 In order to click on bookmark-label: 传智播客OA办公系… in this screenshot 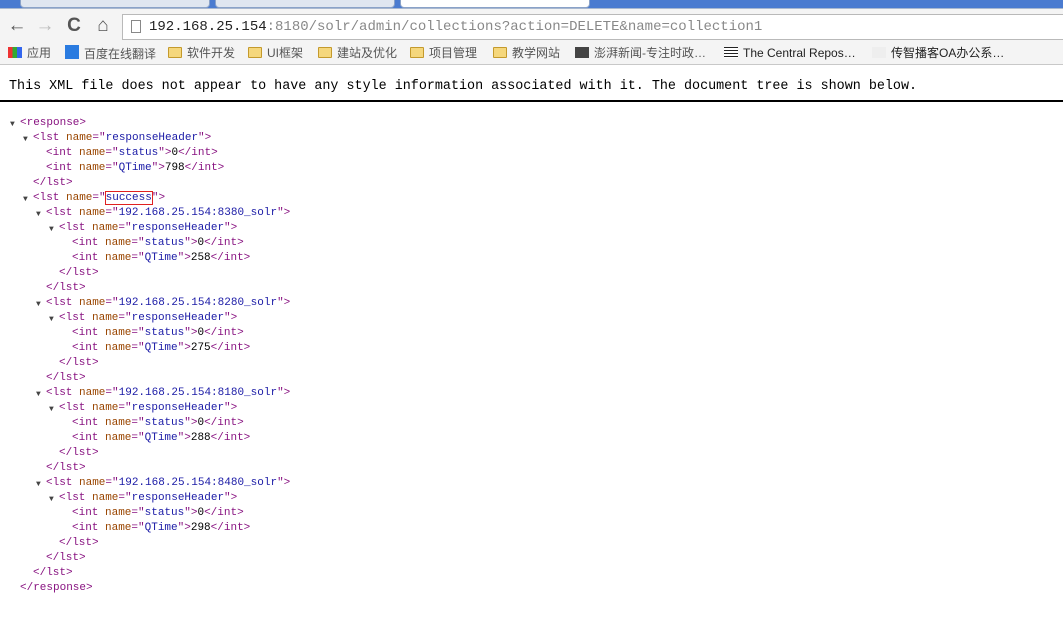, I will do `click(948, 53)`.